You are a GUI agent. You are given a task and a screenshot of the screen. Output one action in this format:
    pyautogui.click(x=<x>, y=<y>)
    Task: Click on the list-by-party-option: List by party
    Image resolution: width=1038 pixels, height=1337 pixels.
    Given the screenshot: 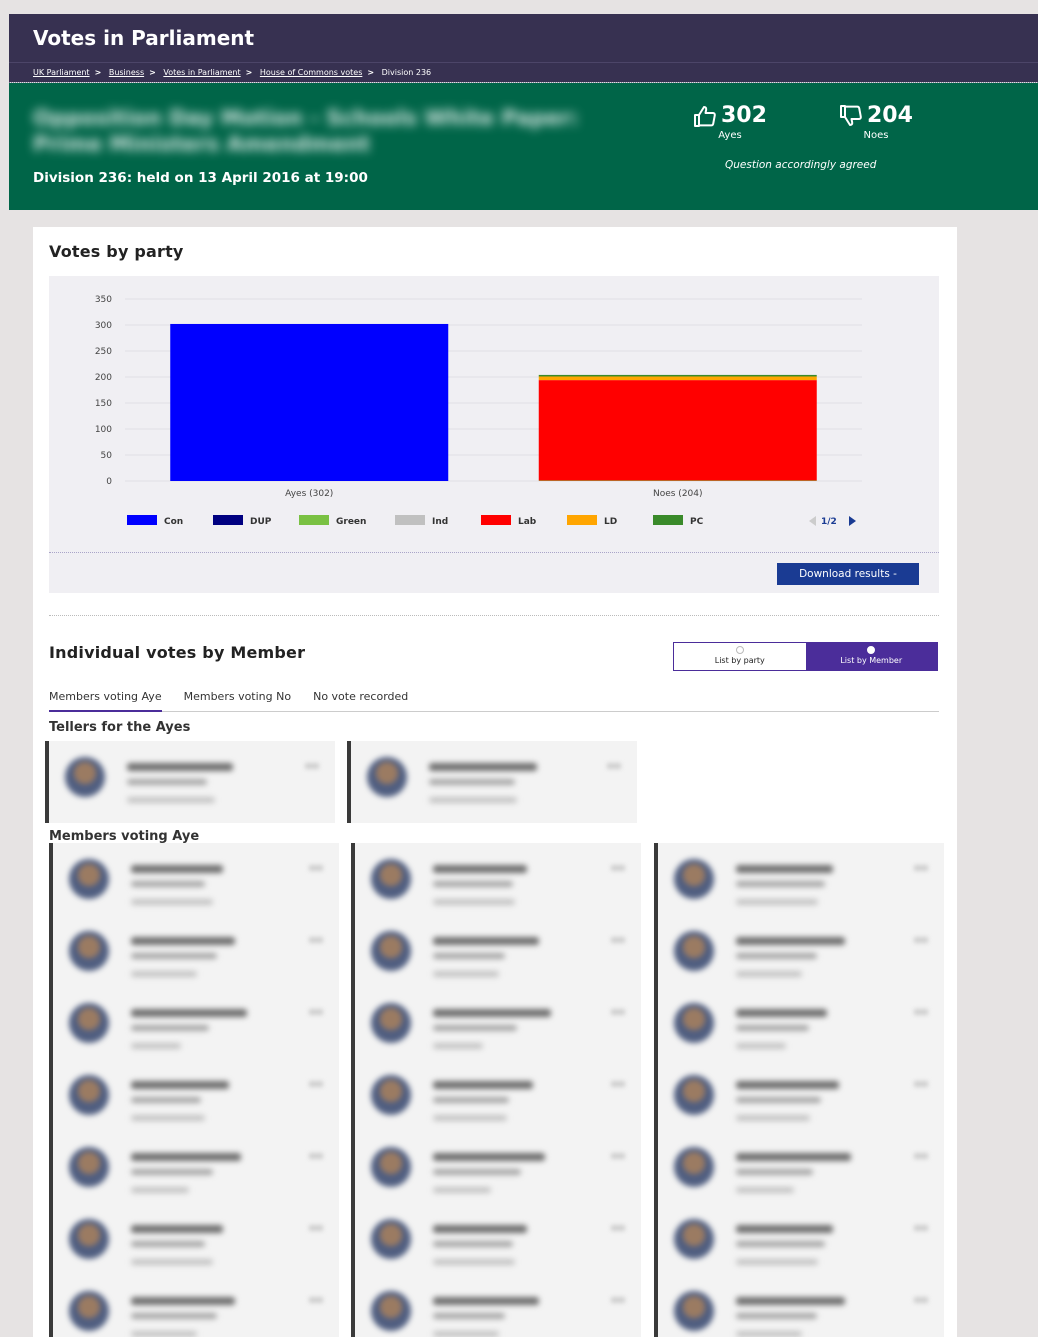 What is the action you would take?
    pyautogui.click(x=740, y=656)
    